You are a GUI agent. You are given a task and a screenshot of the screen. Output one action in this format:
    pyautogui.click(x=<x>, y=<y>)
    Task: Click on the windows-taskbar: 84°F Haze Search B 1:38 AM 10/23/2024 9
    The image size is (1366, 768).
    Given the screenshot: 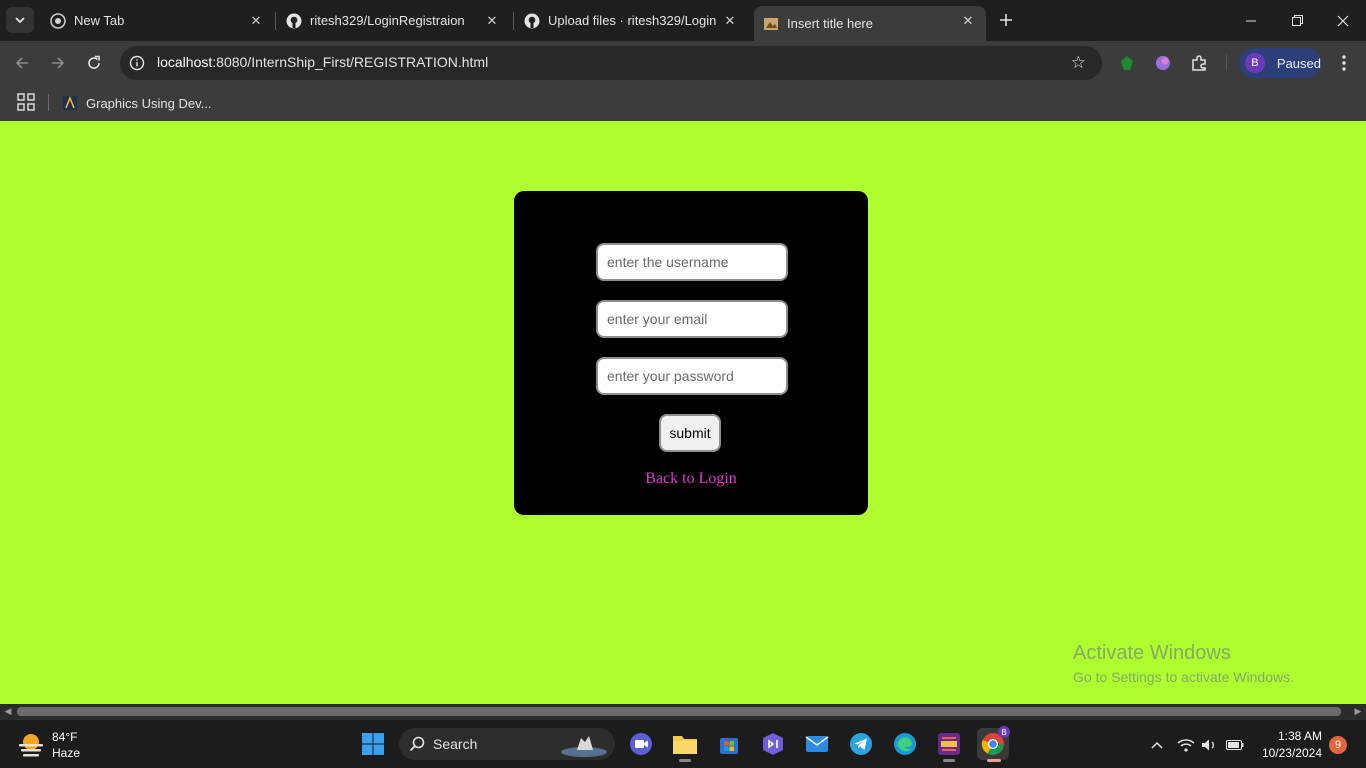 What is the action you would take?
    pyautogui.click(x=683, y=743)
    